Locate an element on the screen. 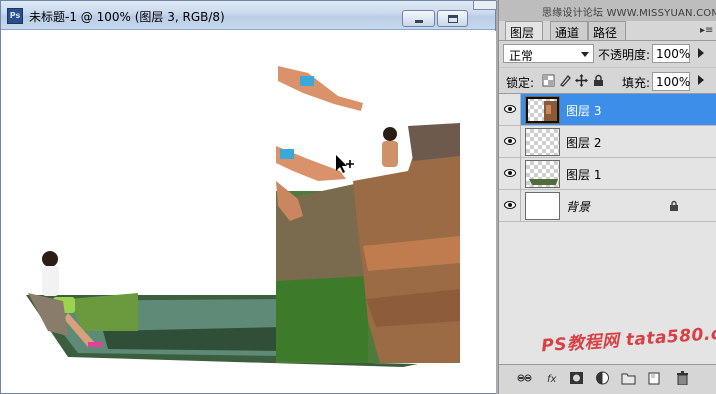 The image size is (716, 394). layer-1-thumbnail-image is located at coordinates (543, 182).